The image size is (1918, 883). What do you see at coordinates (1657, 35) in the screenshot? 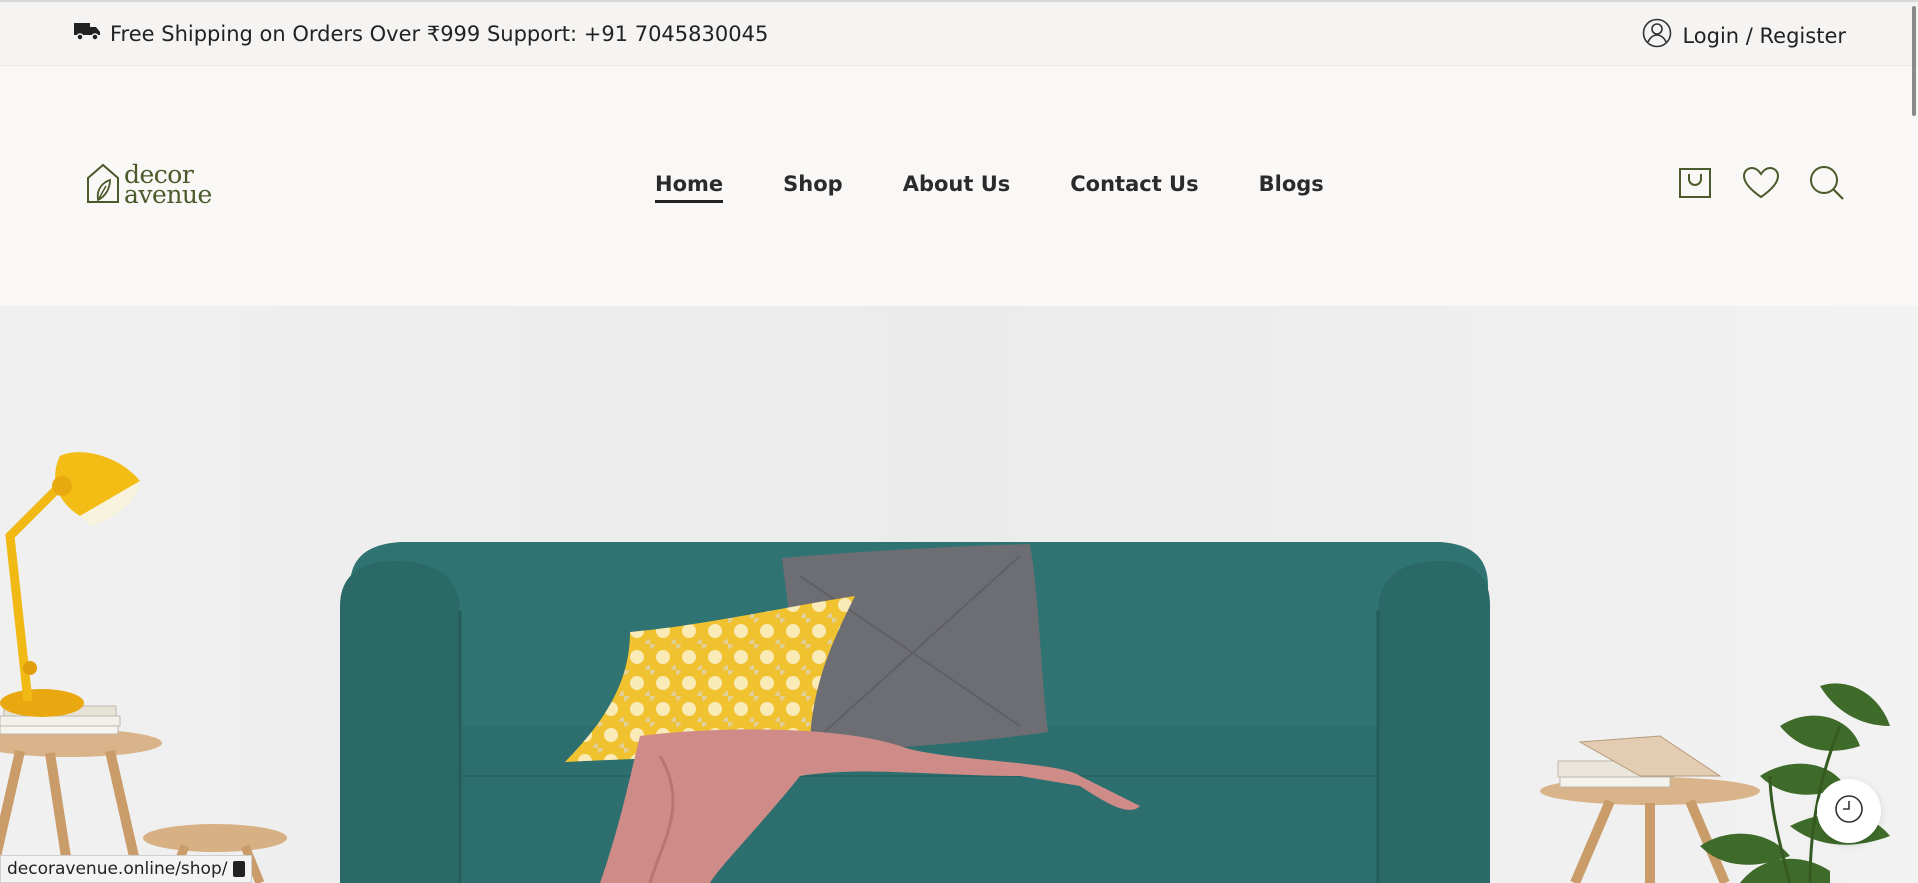
I see `user-icon` at bounding box center [1657, 35].